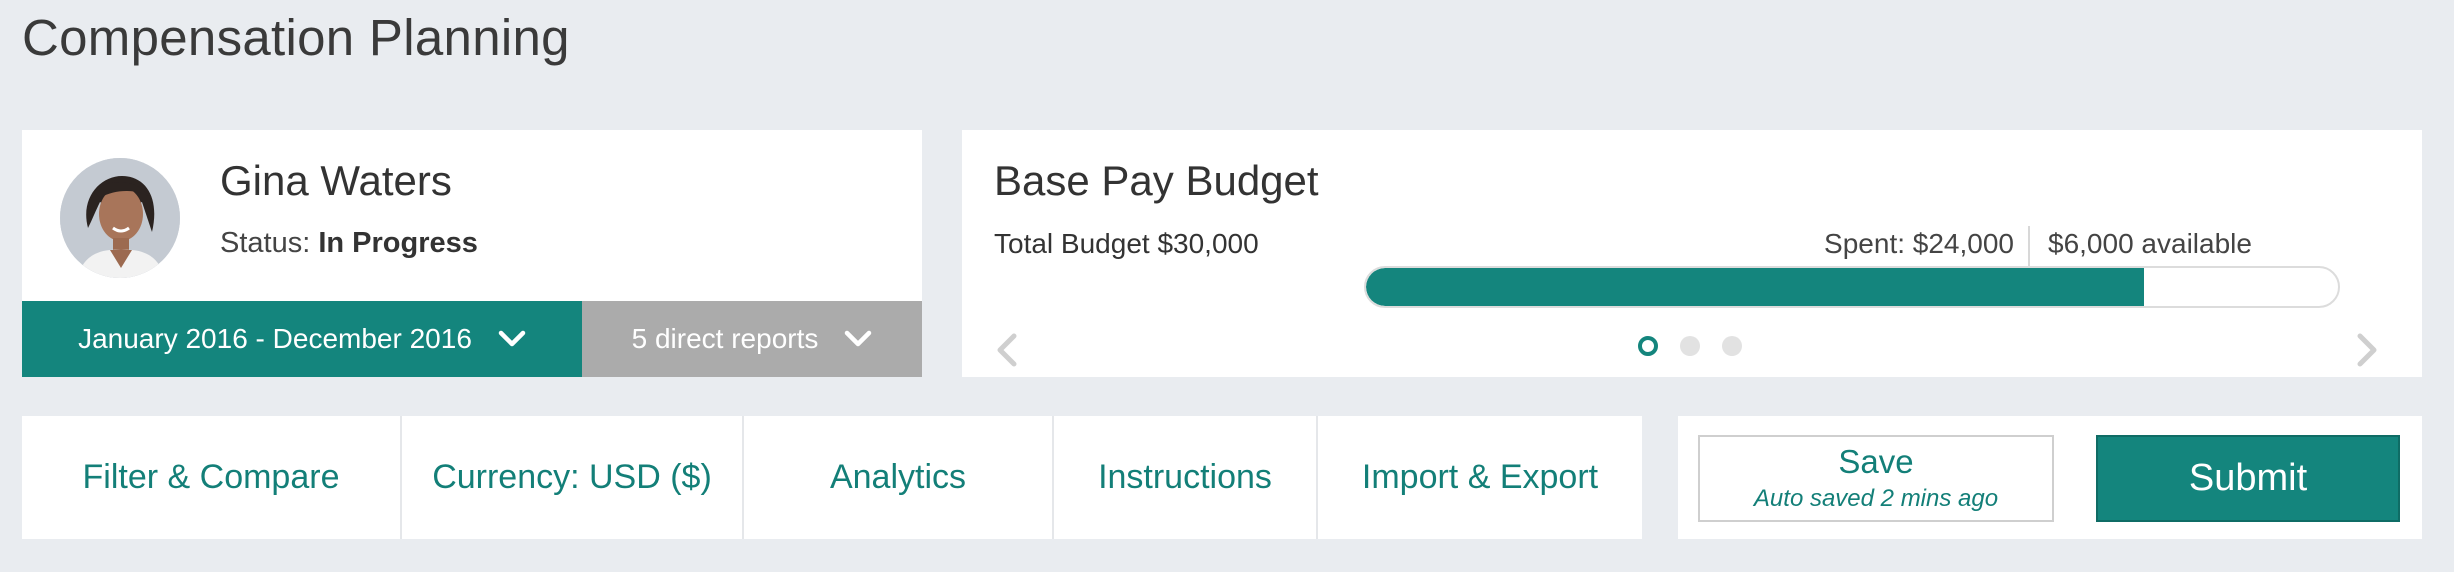 The width and height of the screenshot is (2454, 572). What do you see at coordinates (1156, 180) in the screenshot?
I see `budget-title: Base Pay Budget` at bounding box center [1156, 180].